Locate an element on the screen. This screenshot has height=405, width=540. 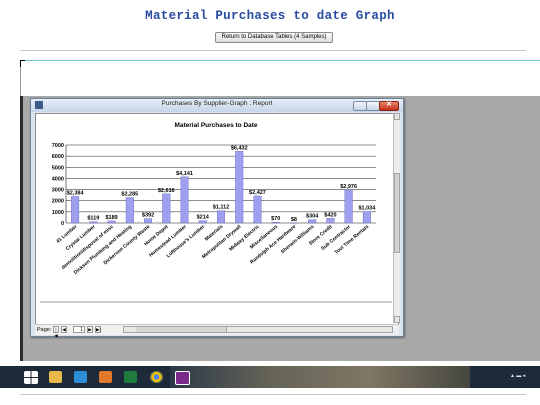
y-tick-label: 0 is located at coordinates (62, 224).